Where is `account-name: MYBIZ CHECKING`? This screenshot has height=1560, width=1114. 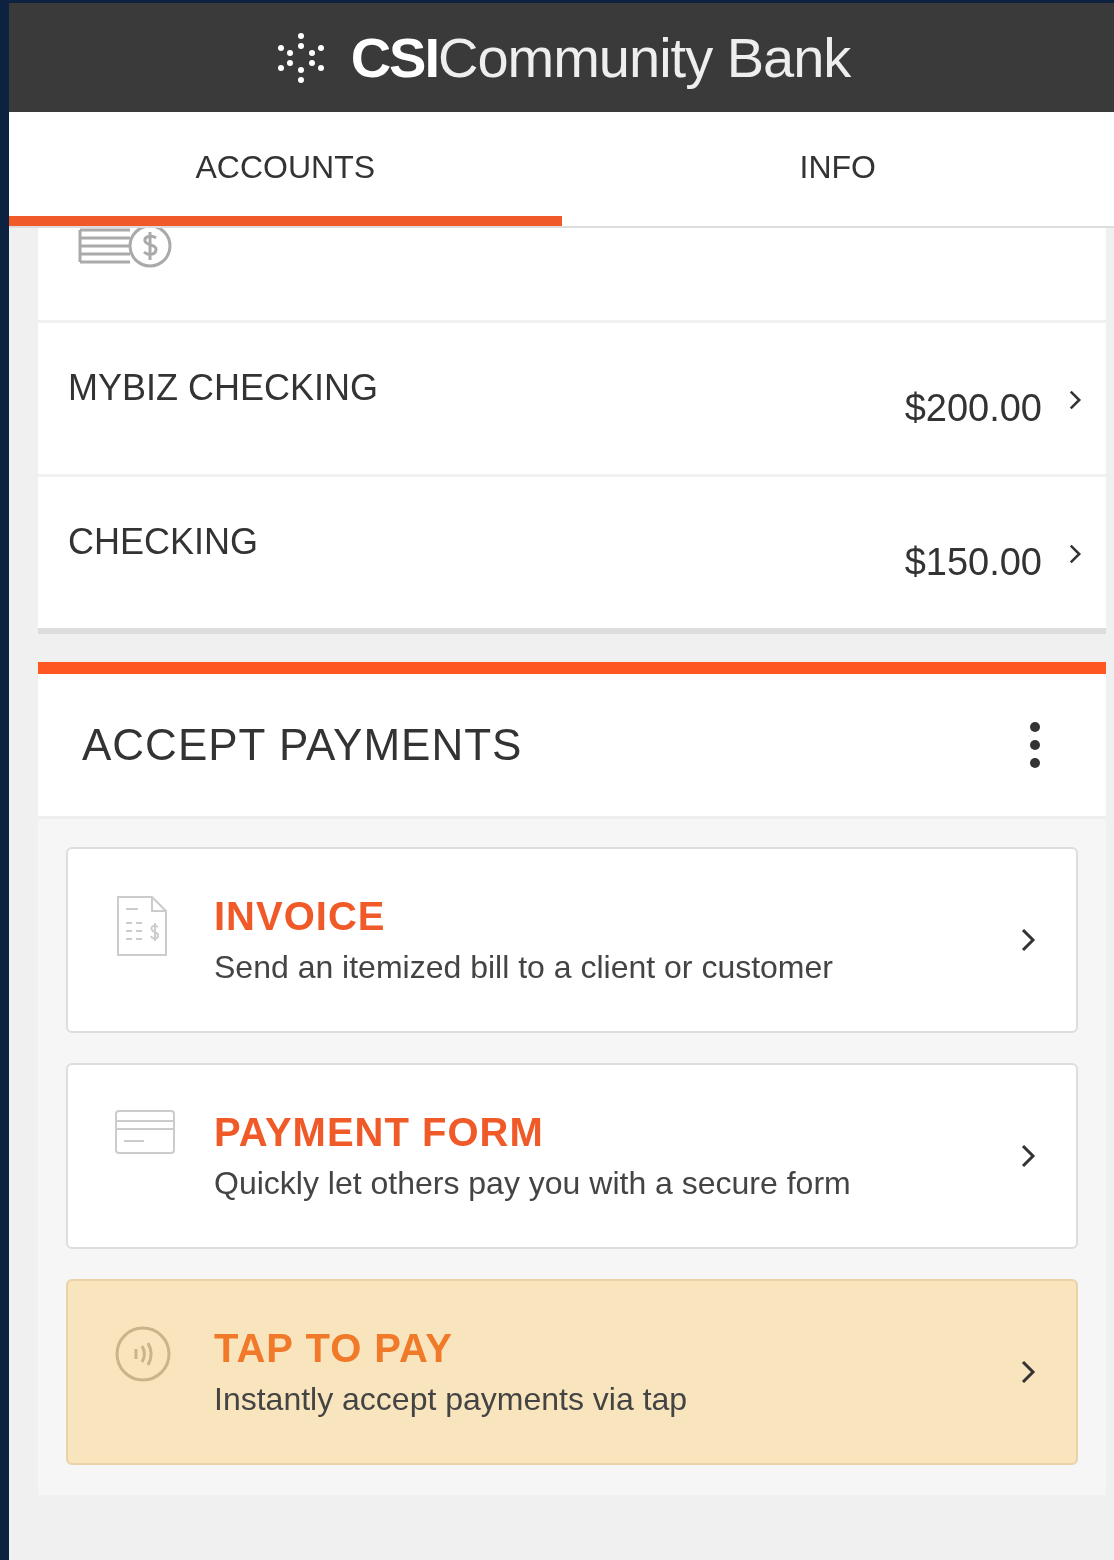 account-name: MYBIZ CHECKING is located at coordinates (224, 388).